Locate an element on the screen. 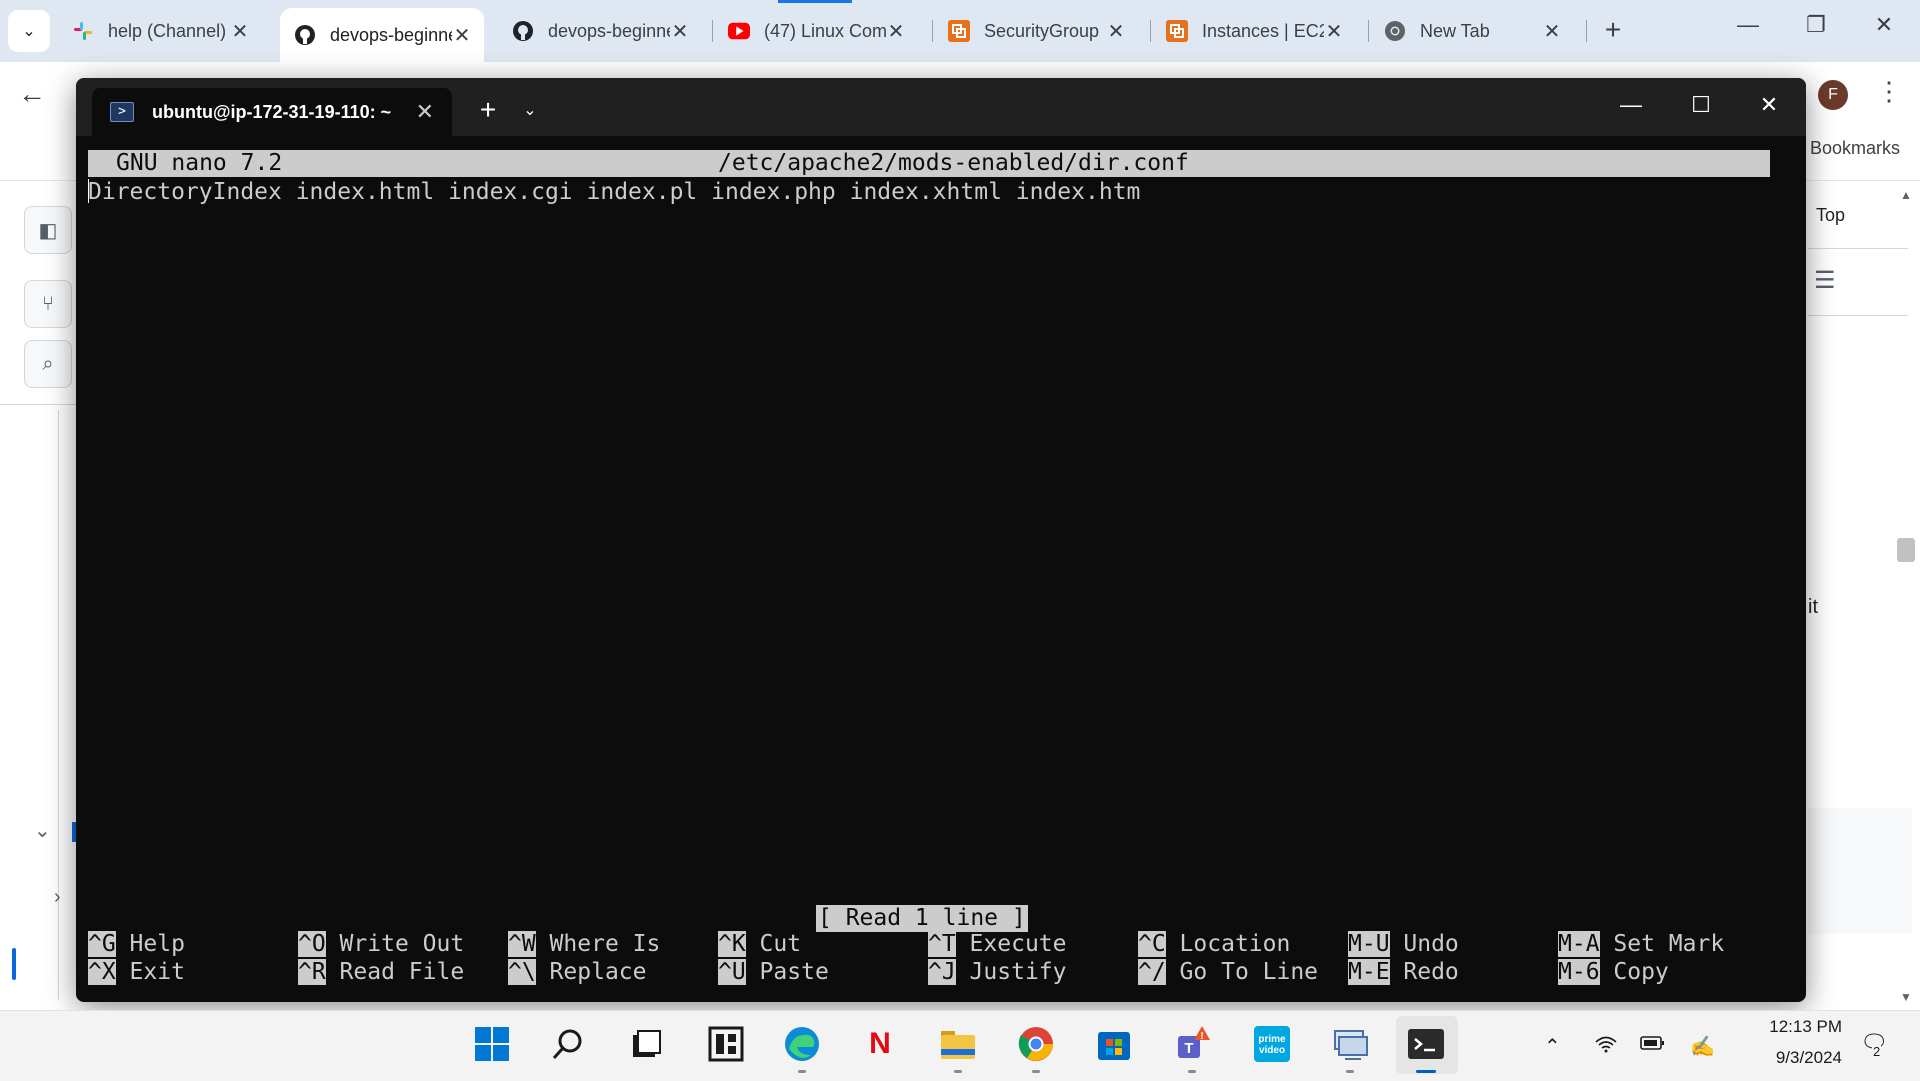 The width and height of the screenshot is (1920, 1081). nano-shortcut-copy: M-6 Copy is located at coordinates (1613, 972).